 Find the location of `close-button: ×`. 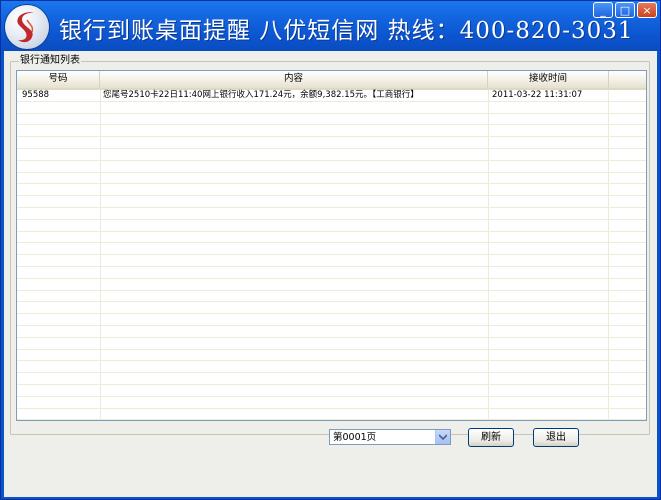

close-button: × is located at coordinates (647, 10).